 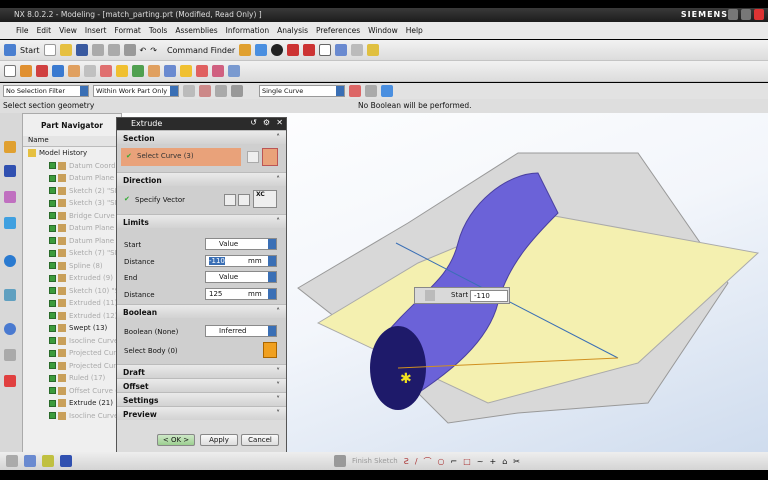 What do you see at coordinates (10, 381) in the screenshot?
I see `process-studio-icon` at bounding box center [10, 381].